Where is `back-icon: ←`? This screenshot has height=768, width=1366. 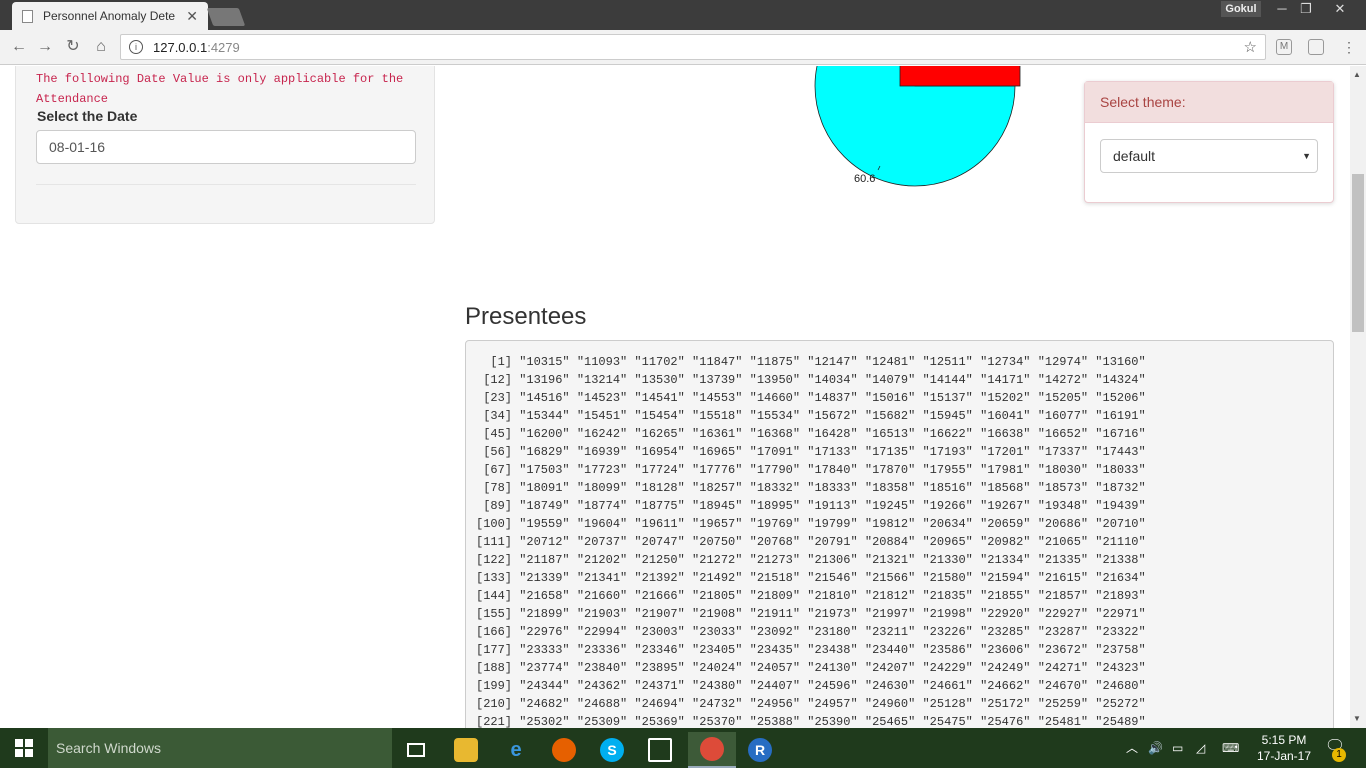
back-icon: ← is located at coordinates (19, 47).